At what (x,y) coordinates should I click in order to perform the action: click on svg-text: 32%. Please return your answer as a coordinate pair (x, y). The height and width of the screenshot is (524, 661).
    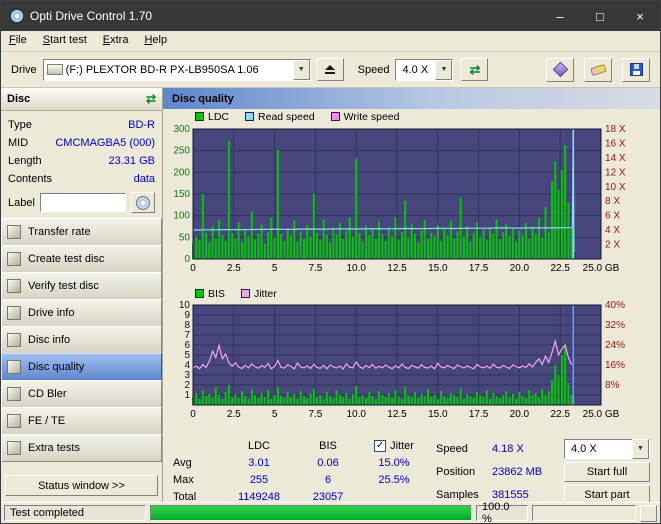
    Looking at the image, I should click on (615, 325).